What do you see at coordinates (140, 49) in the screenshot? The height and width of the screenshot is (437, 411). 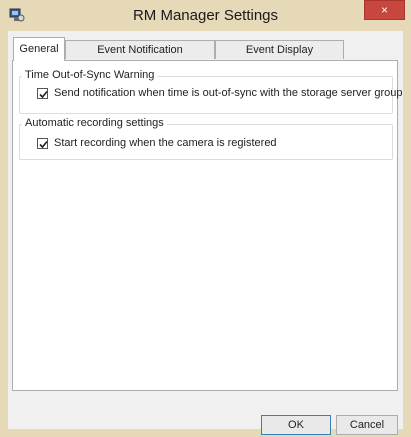 I see `tab-event-notification: Event Notification` at bounding box center [140, 49].